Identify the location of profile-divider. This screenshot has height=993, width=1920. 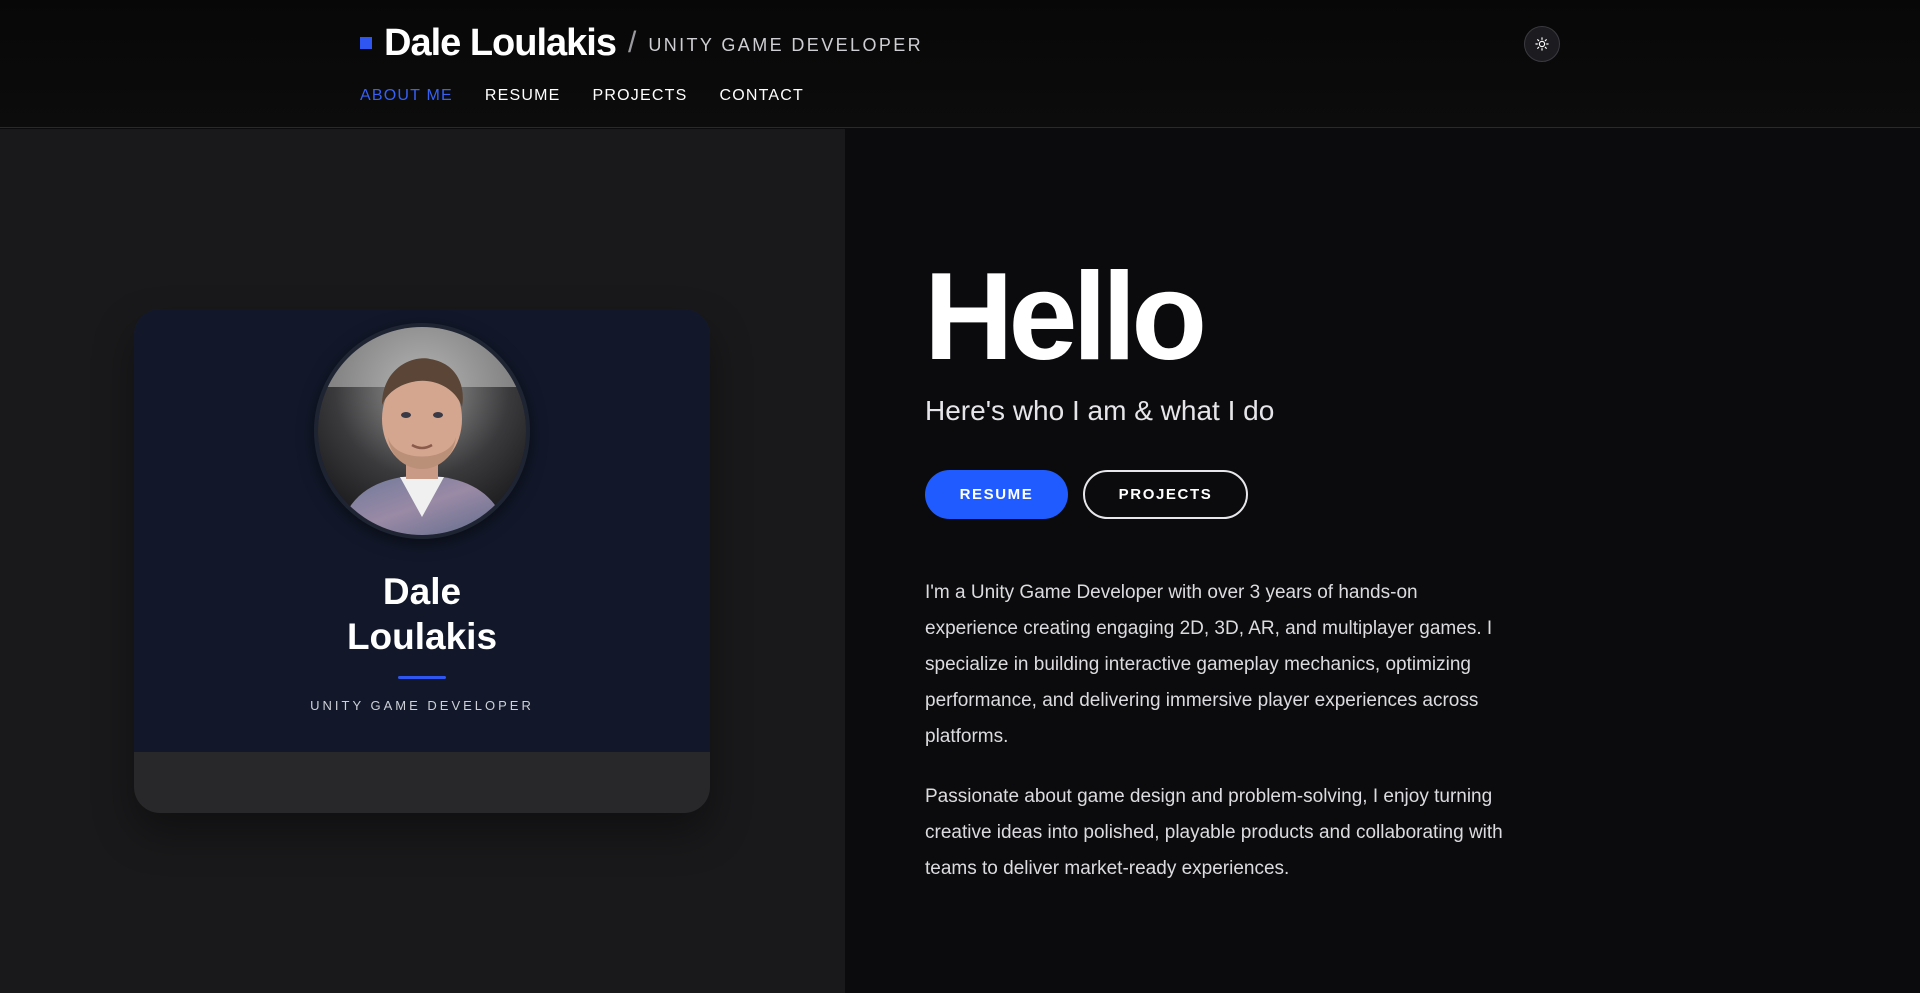
(422, 677).